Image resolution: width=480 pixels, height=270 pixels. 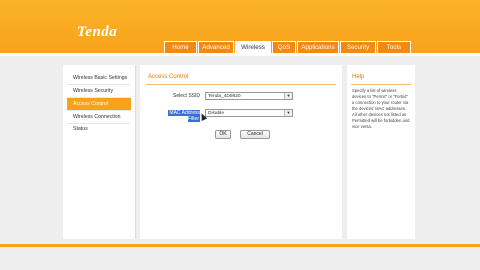 What do you see at coordinates (180, 47) in the screenshot?
I see `tab-home: Home` at bounding box center [180, 47].